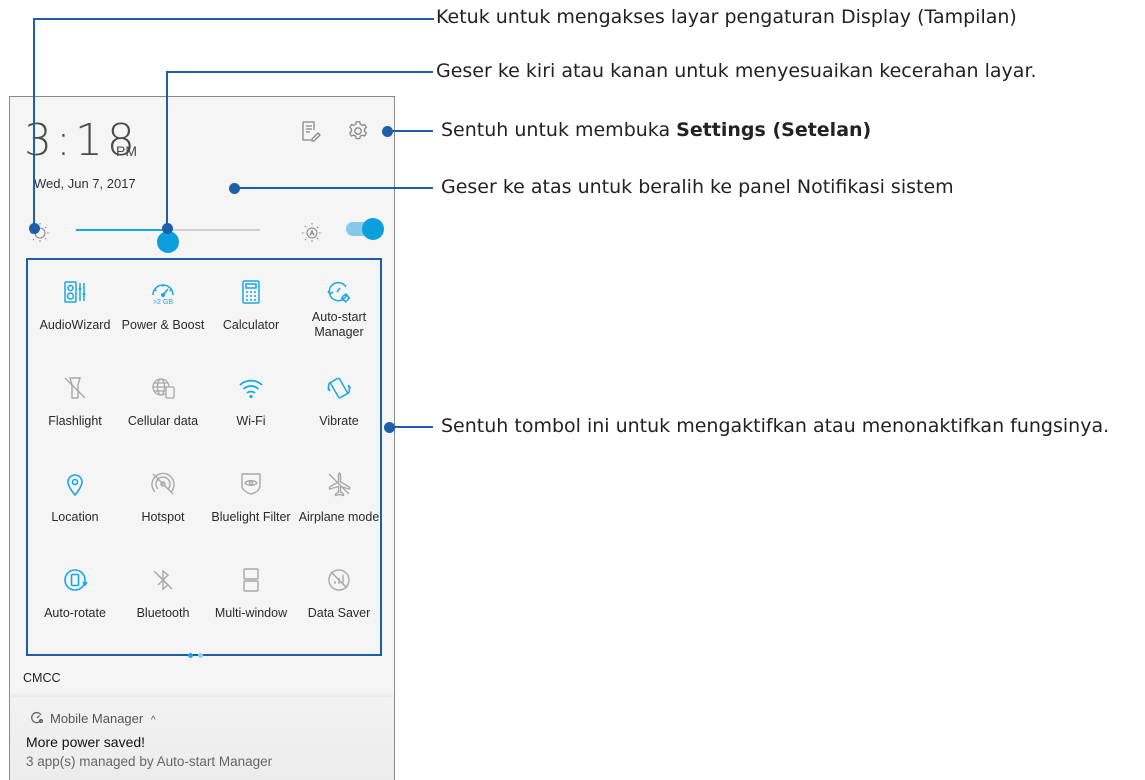  What do you see at coordinates (333, 188) in the screenshot?
I see `callout-line-swipe` at bounding box center [333, 188].